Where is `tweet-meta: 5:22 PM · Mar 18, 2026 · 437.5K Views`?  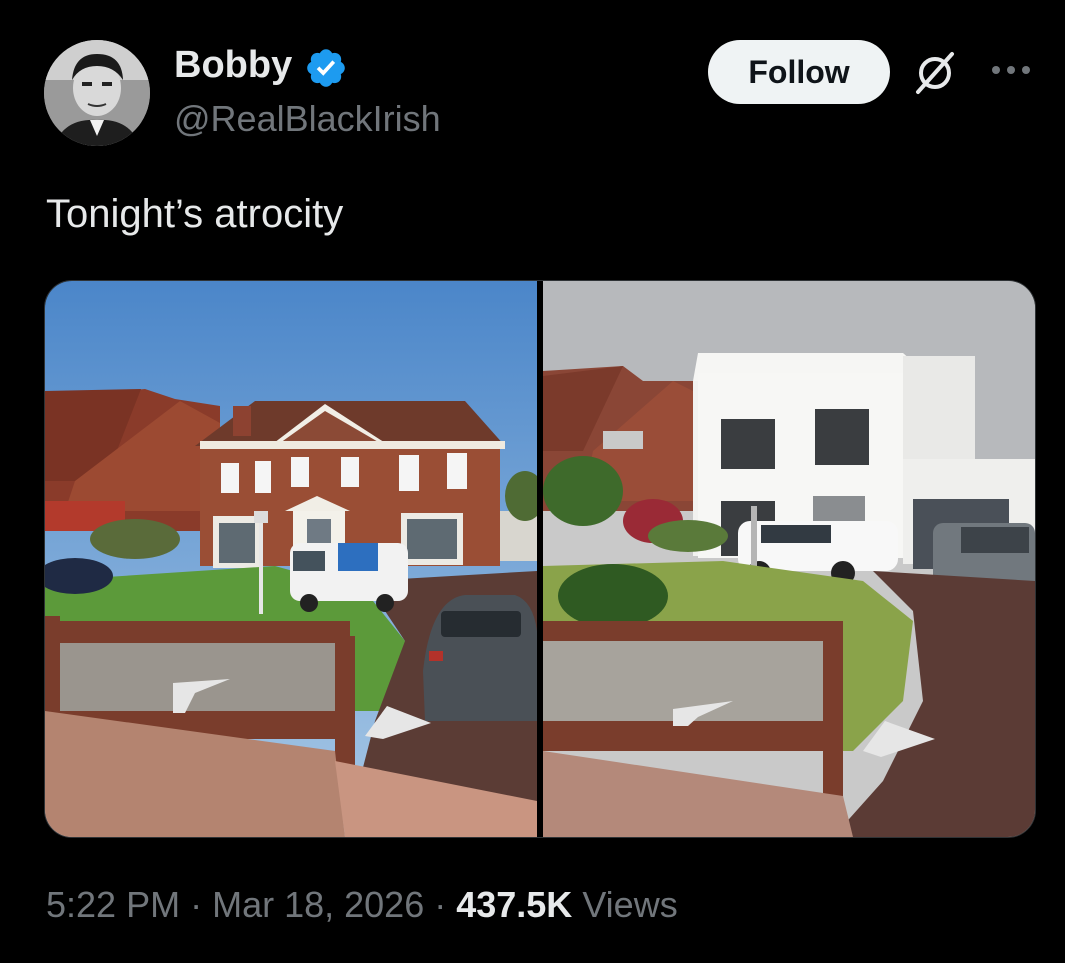 tweet-meta: 5:22 PM · Mar 18, 2026 · 437.5K Views is located at coordinates (362, 905).